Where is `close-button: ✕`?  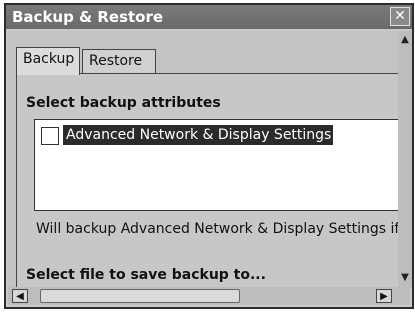 close-button: ✕ is located at coordinates (400, 16).